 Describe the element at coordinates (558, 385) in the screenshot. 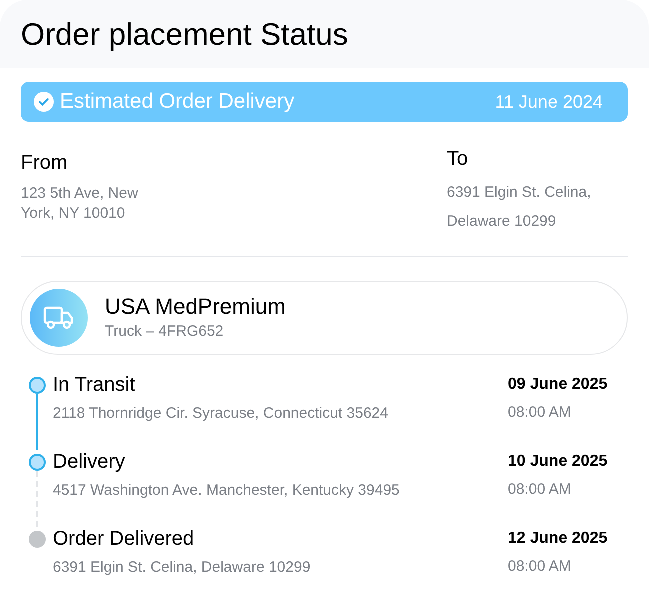

I see `step-date: 09 June 2025` at that location.